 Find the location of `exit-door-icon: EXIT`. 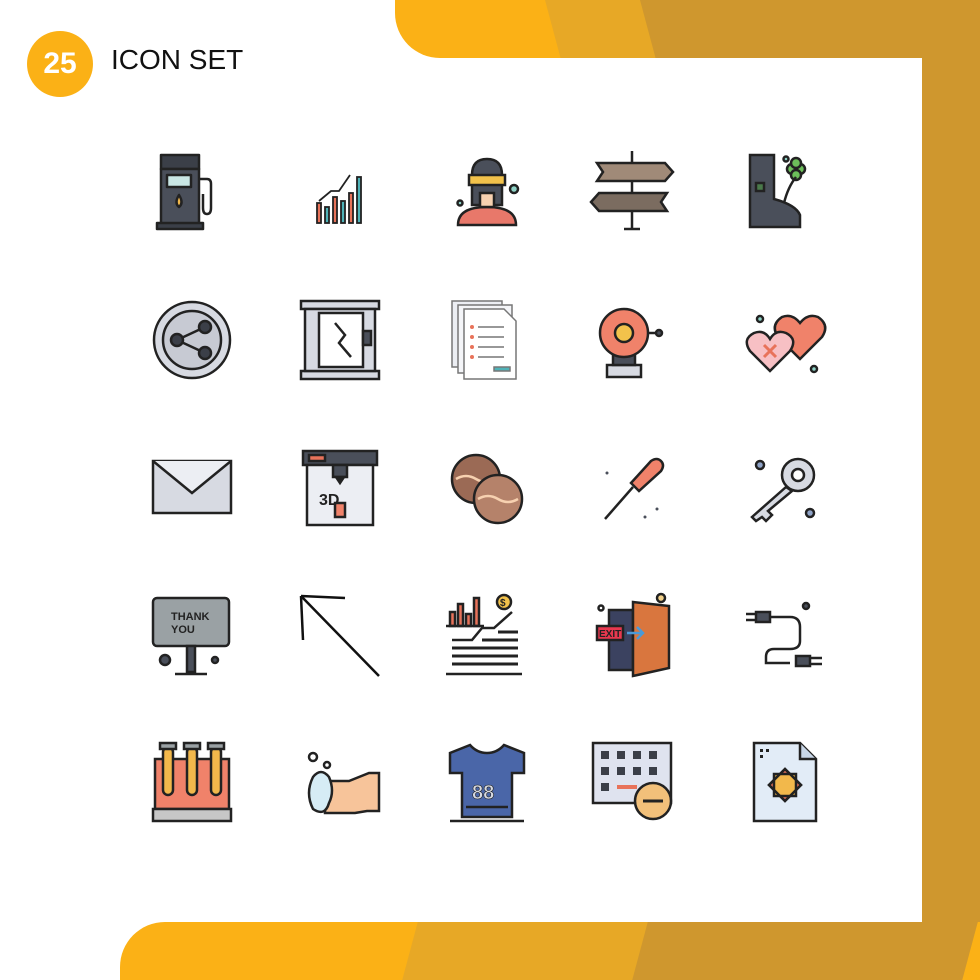

exit-door-icon: EXIT is located at coordinates (632, 635).